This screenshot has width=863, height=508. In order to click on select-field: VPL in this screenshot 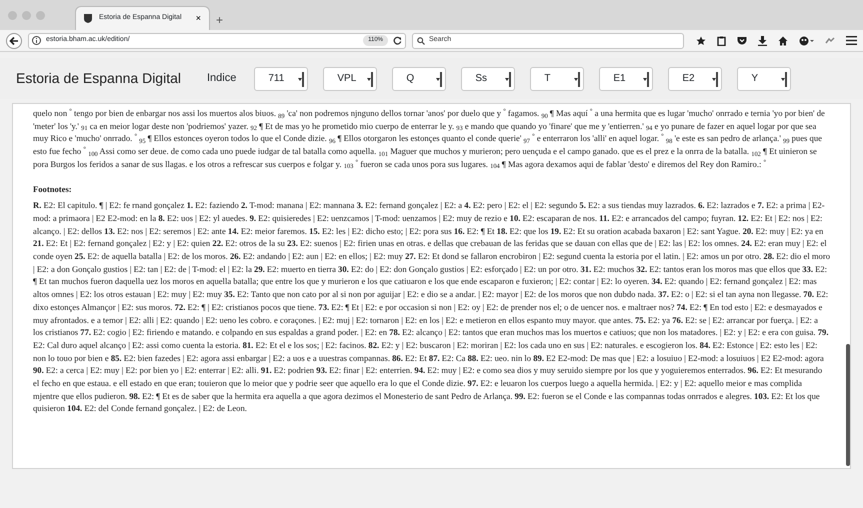, I will do `click(350, 78)`.